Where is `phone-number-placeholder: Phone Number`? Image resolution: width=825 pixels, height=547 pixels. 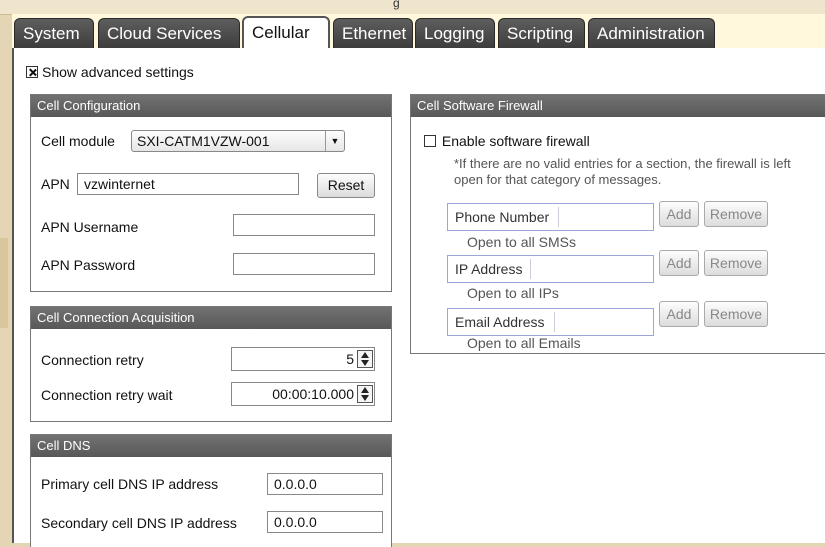
phone-number-placeholder: Phone Number is located at coordinates (502, 217).